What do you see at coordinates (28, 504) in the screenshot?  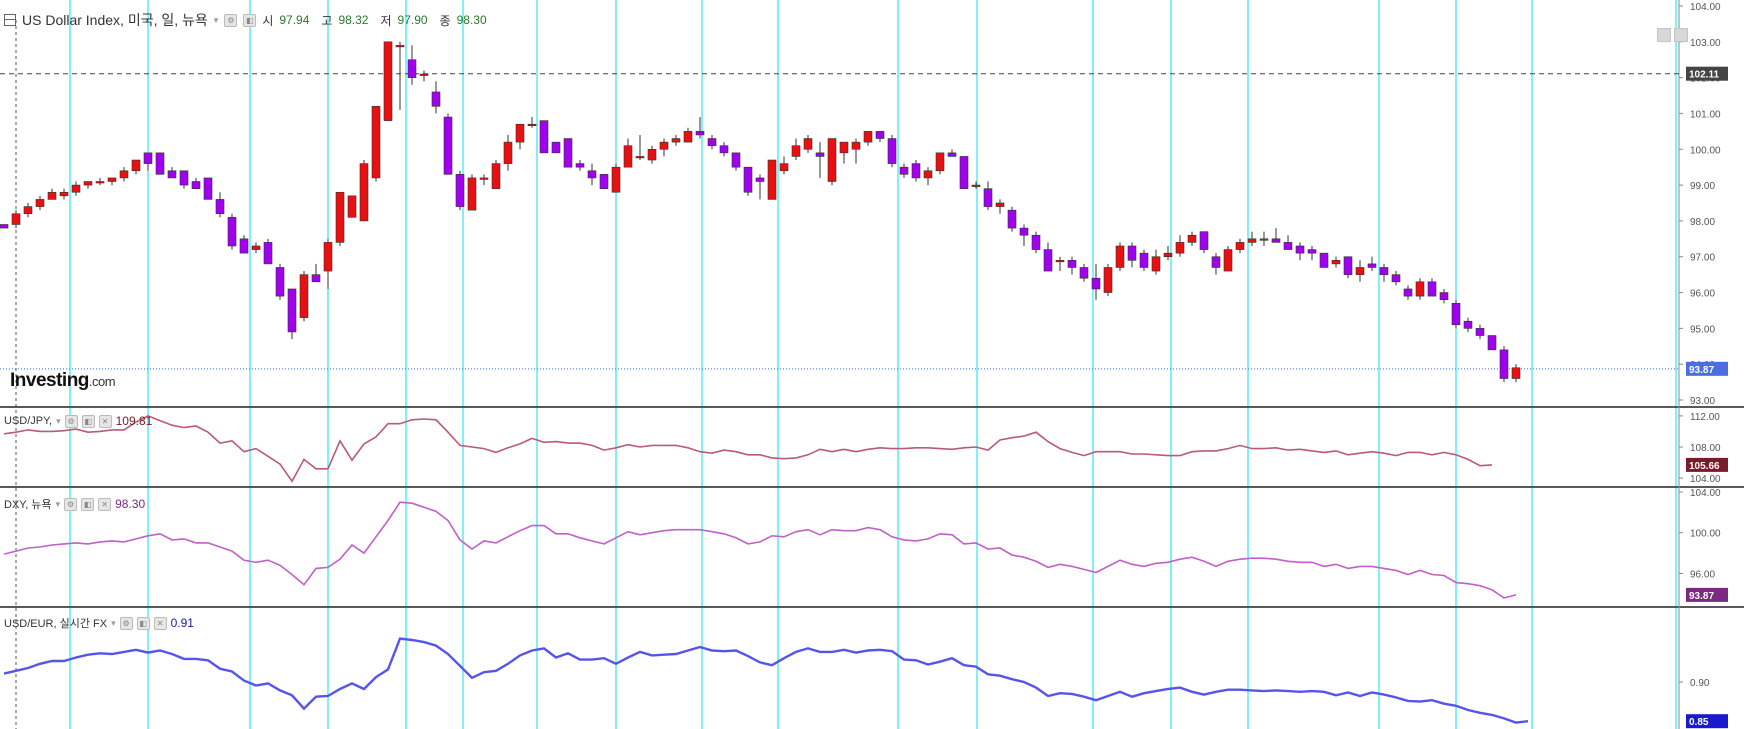 I see `dxy-label: DXY, 뉴욕` at bounding box center [28, 504].